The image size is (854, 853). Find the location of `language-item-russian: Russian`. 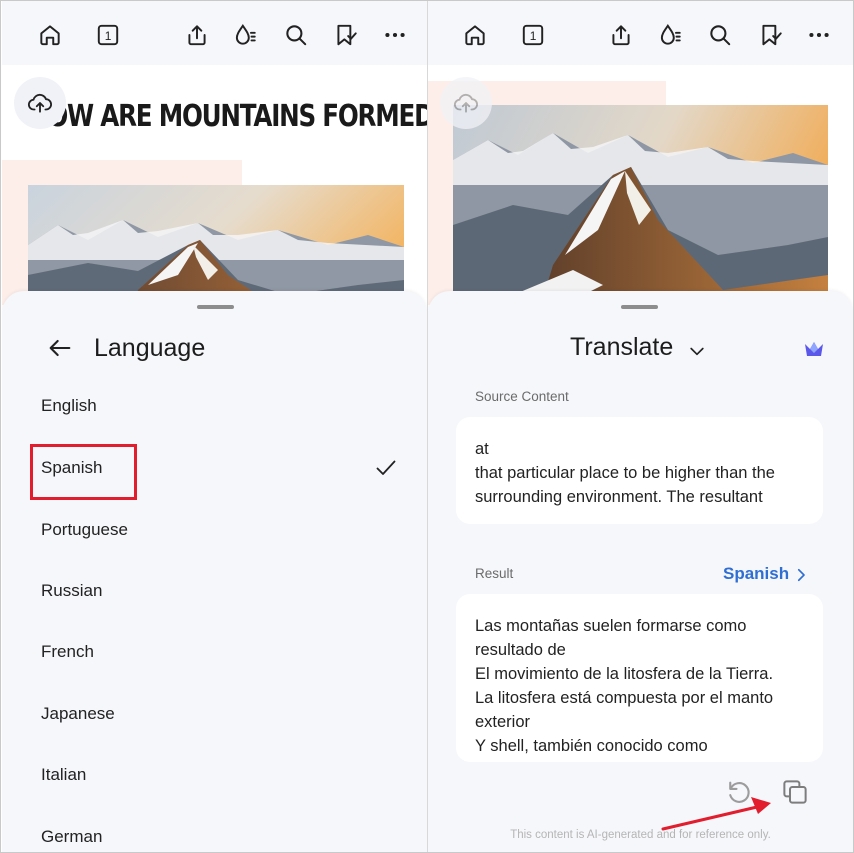

language-item-russian: Russian is located at coordinates (214, 591).